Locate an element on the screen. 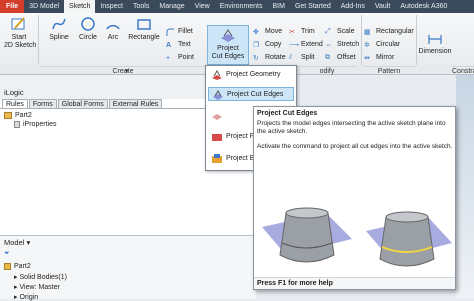  tab-view: View is located at coordinates (202, 6).